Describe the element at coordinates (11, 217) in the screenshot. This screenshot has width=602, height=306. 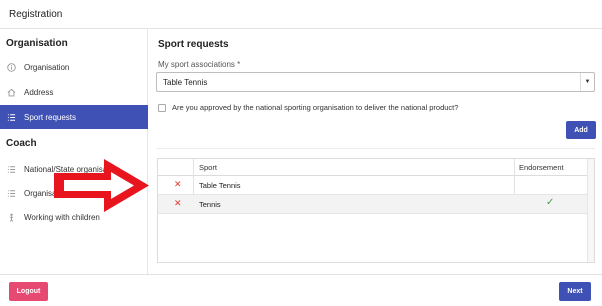
I see `child-icon` at that location.